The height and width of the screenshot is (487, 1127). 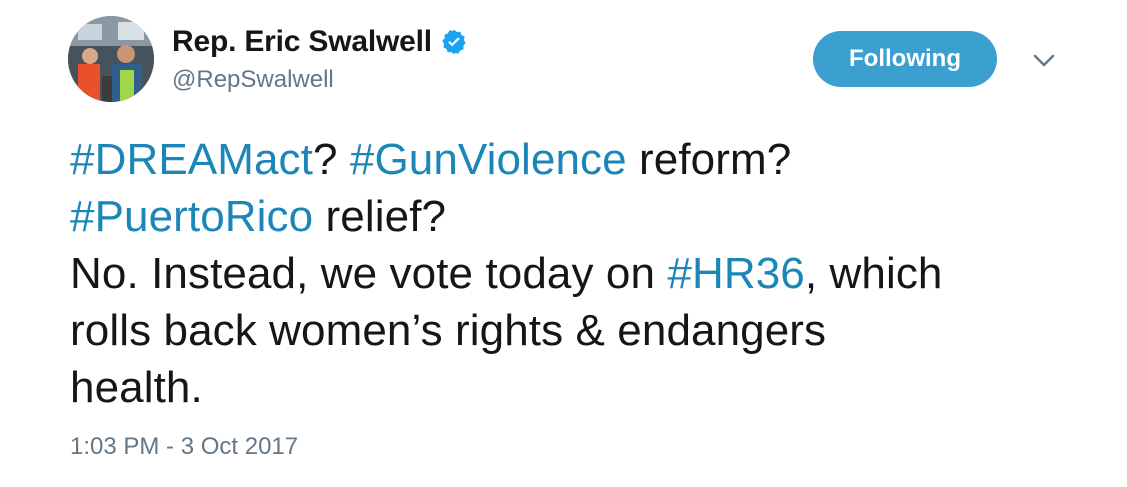 What do you see at coordinates (454, 42) in the screenshot?
I see `verified-badge-icon` at bounding box center [454, 42].